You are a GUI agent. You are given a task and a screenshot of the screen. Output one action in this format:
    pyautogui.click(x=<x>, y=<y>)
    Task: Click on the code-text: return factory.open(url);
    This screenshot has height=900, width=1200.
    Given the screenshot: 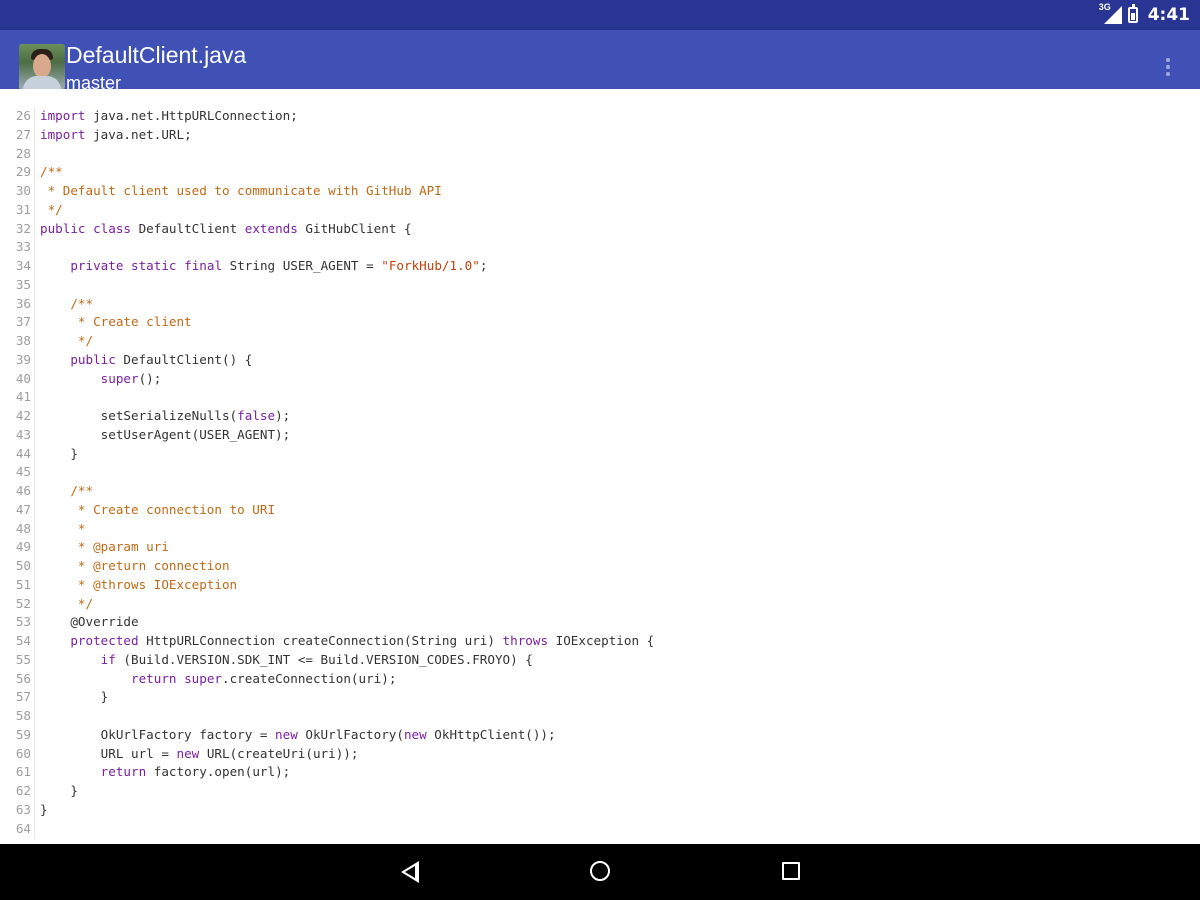 What is the action you would take?
    pyautogui.click(x=165, y=772)
    